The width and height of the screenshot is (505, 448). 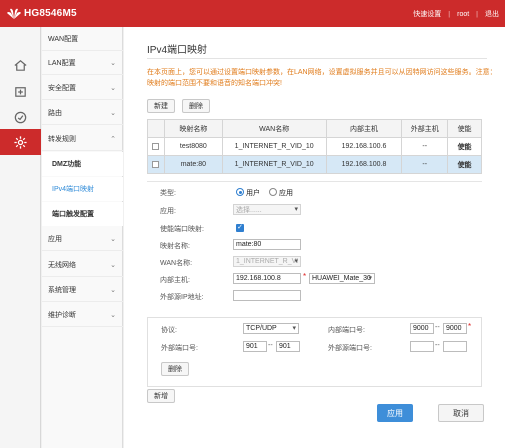 What do you see at coordinates (168, 211) in the screenshot?
I see `app-label: 应用:` at bounding box center [168, 211].